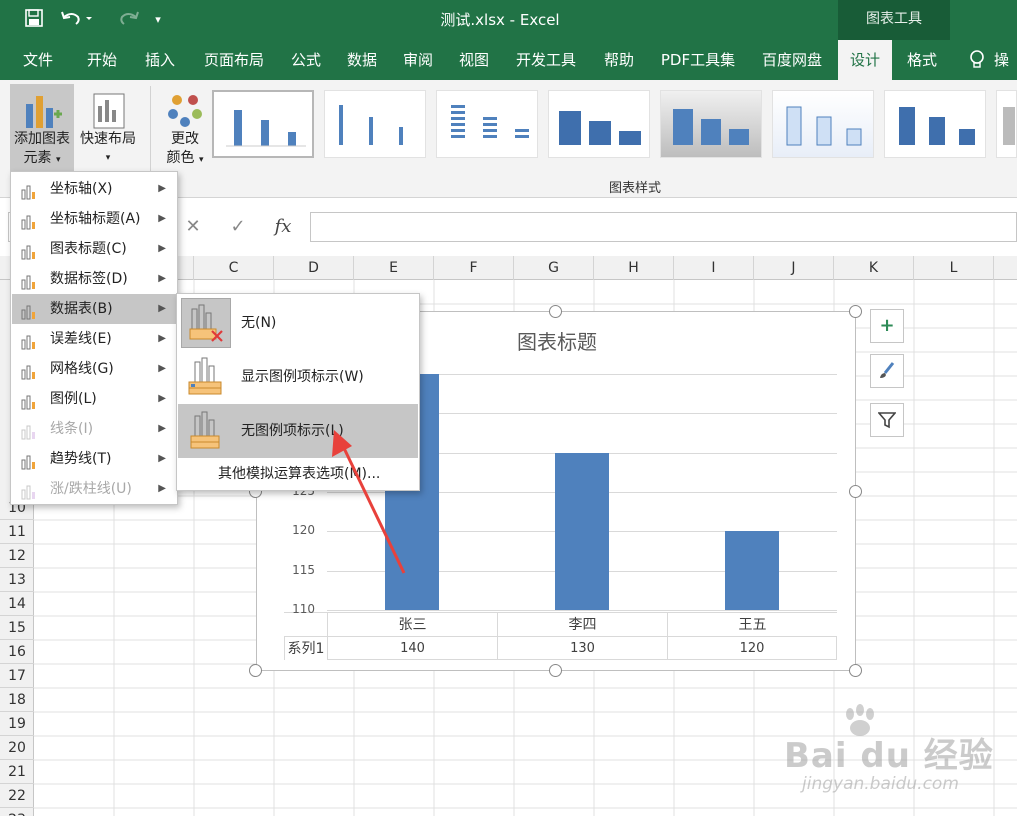  I want to click on resize-handle-n, so click(555, 311).